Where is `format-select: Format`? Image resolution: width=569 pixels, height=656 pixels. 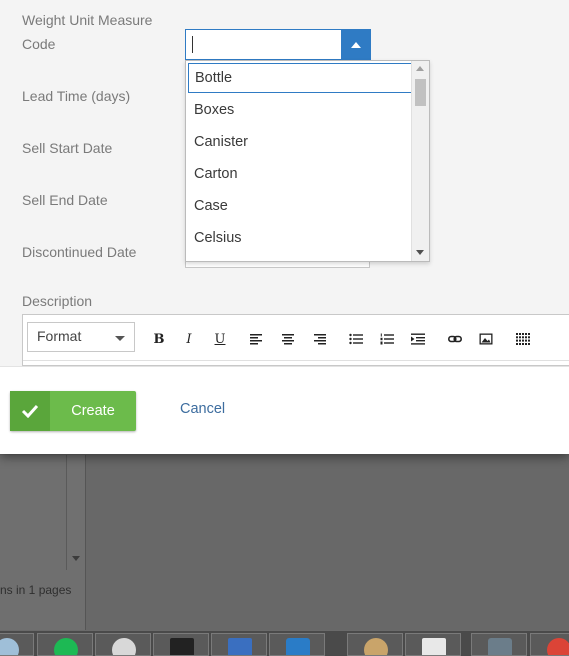
format-select: Format is located at coordinates (81, 337).